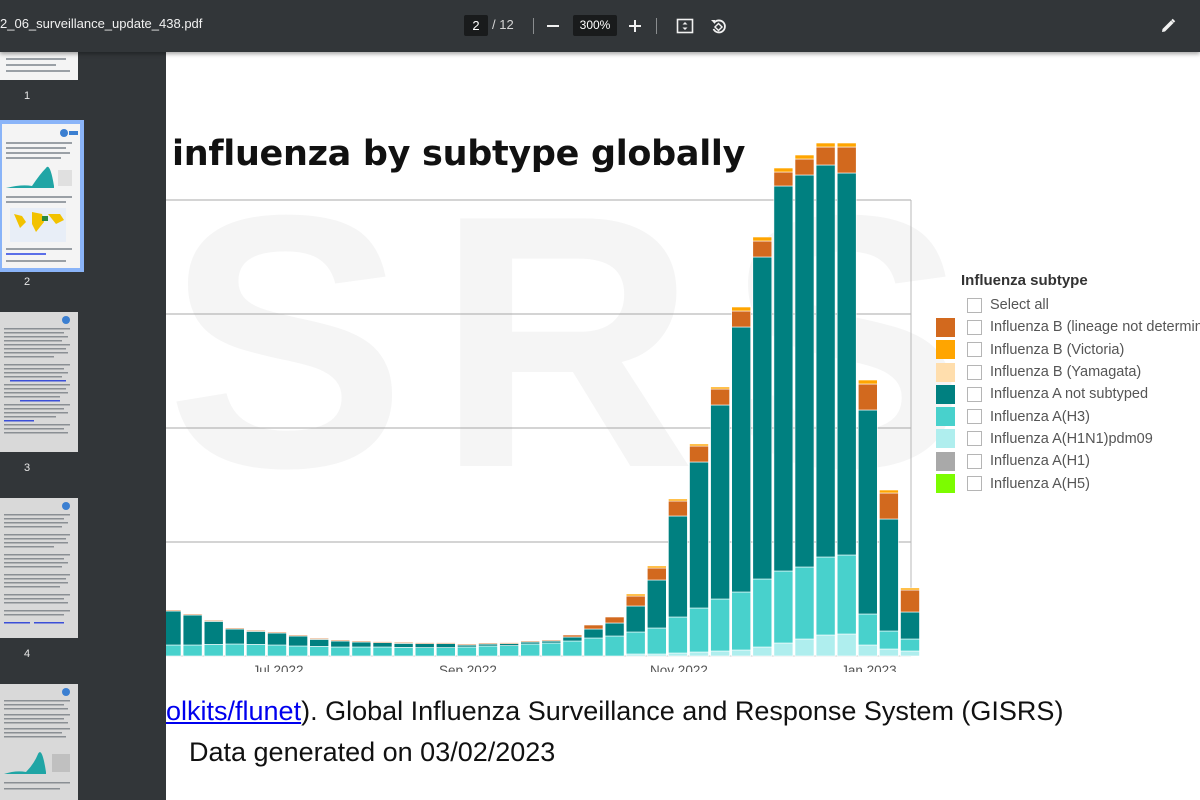 This screenshot has height=800, width=1200. I want to click on legend-item: Influenza B (Victoria), so click(1068, 350).